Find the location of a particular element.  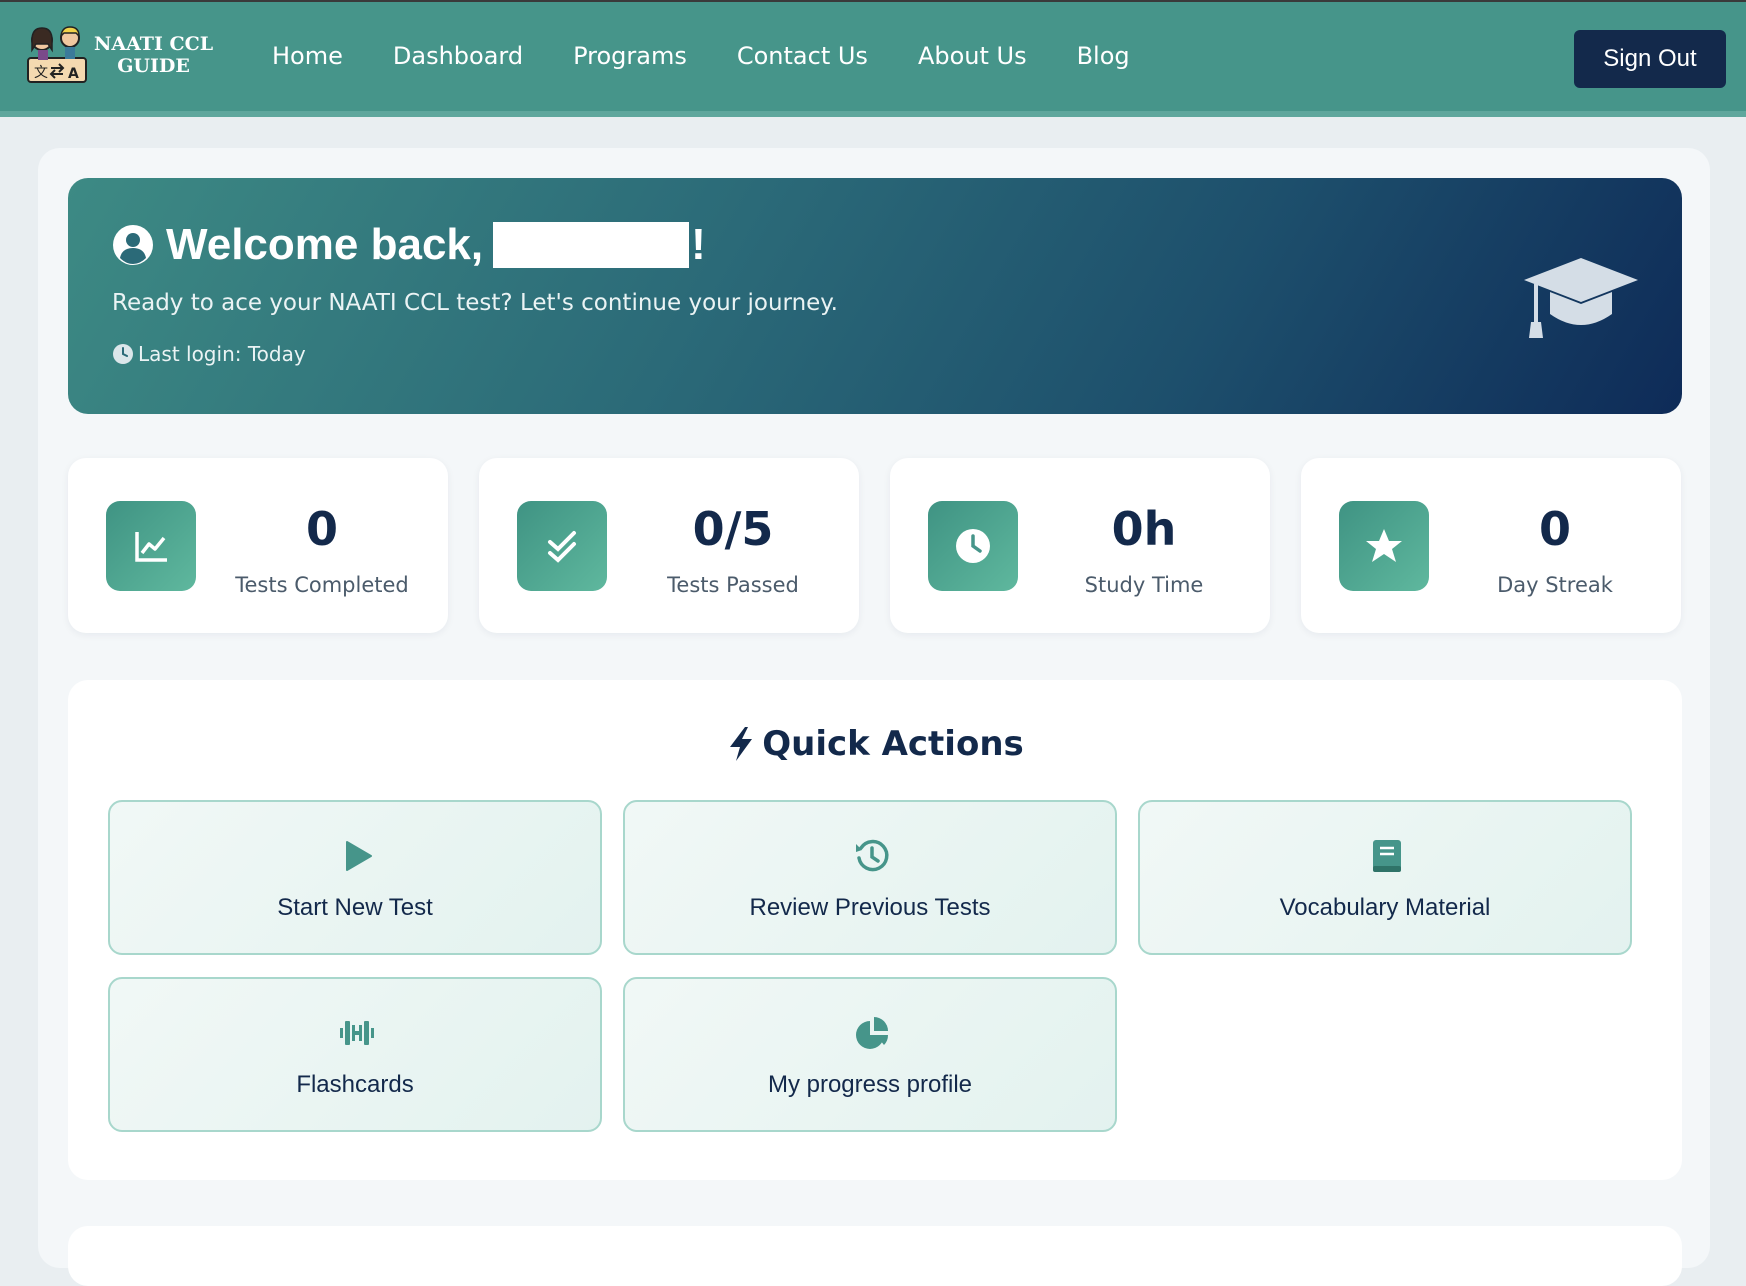

stat-label: Tests Completed is located at coordinates (322, 585).